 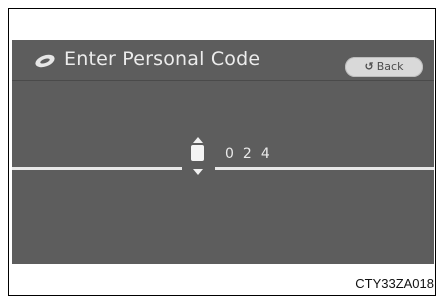 I want to click on code-digit: 2, so click(x=247, y=154).